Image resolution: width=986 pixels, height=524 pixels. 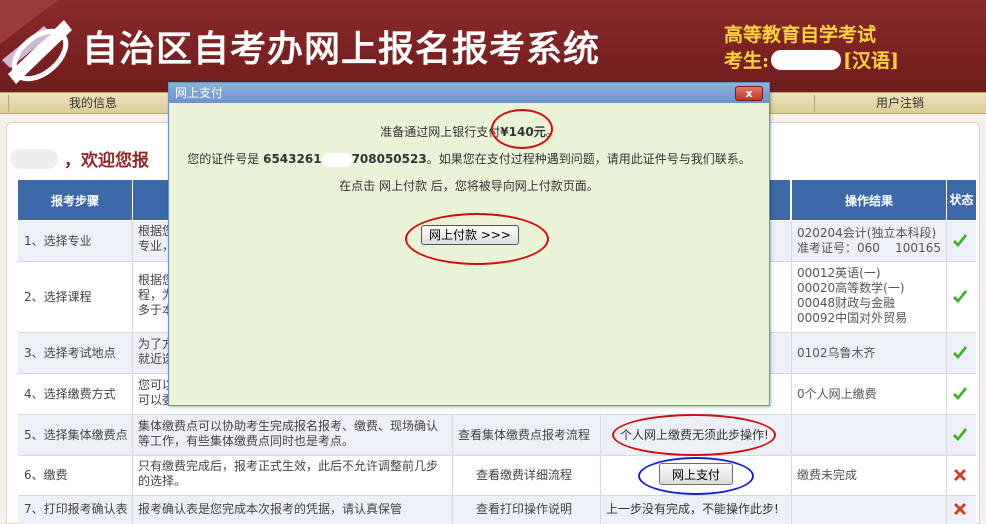 What do you see at coordinates (800, 35) in the screenshot?
I see `exam-name: 高等教育自学考试` at bounding box center [800, 35].